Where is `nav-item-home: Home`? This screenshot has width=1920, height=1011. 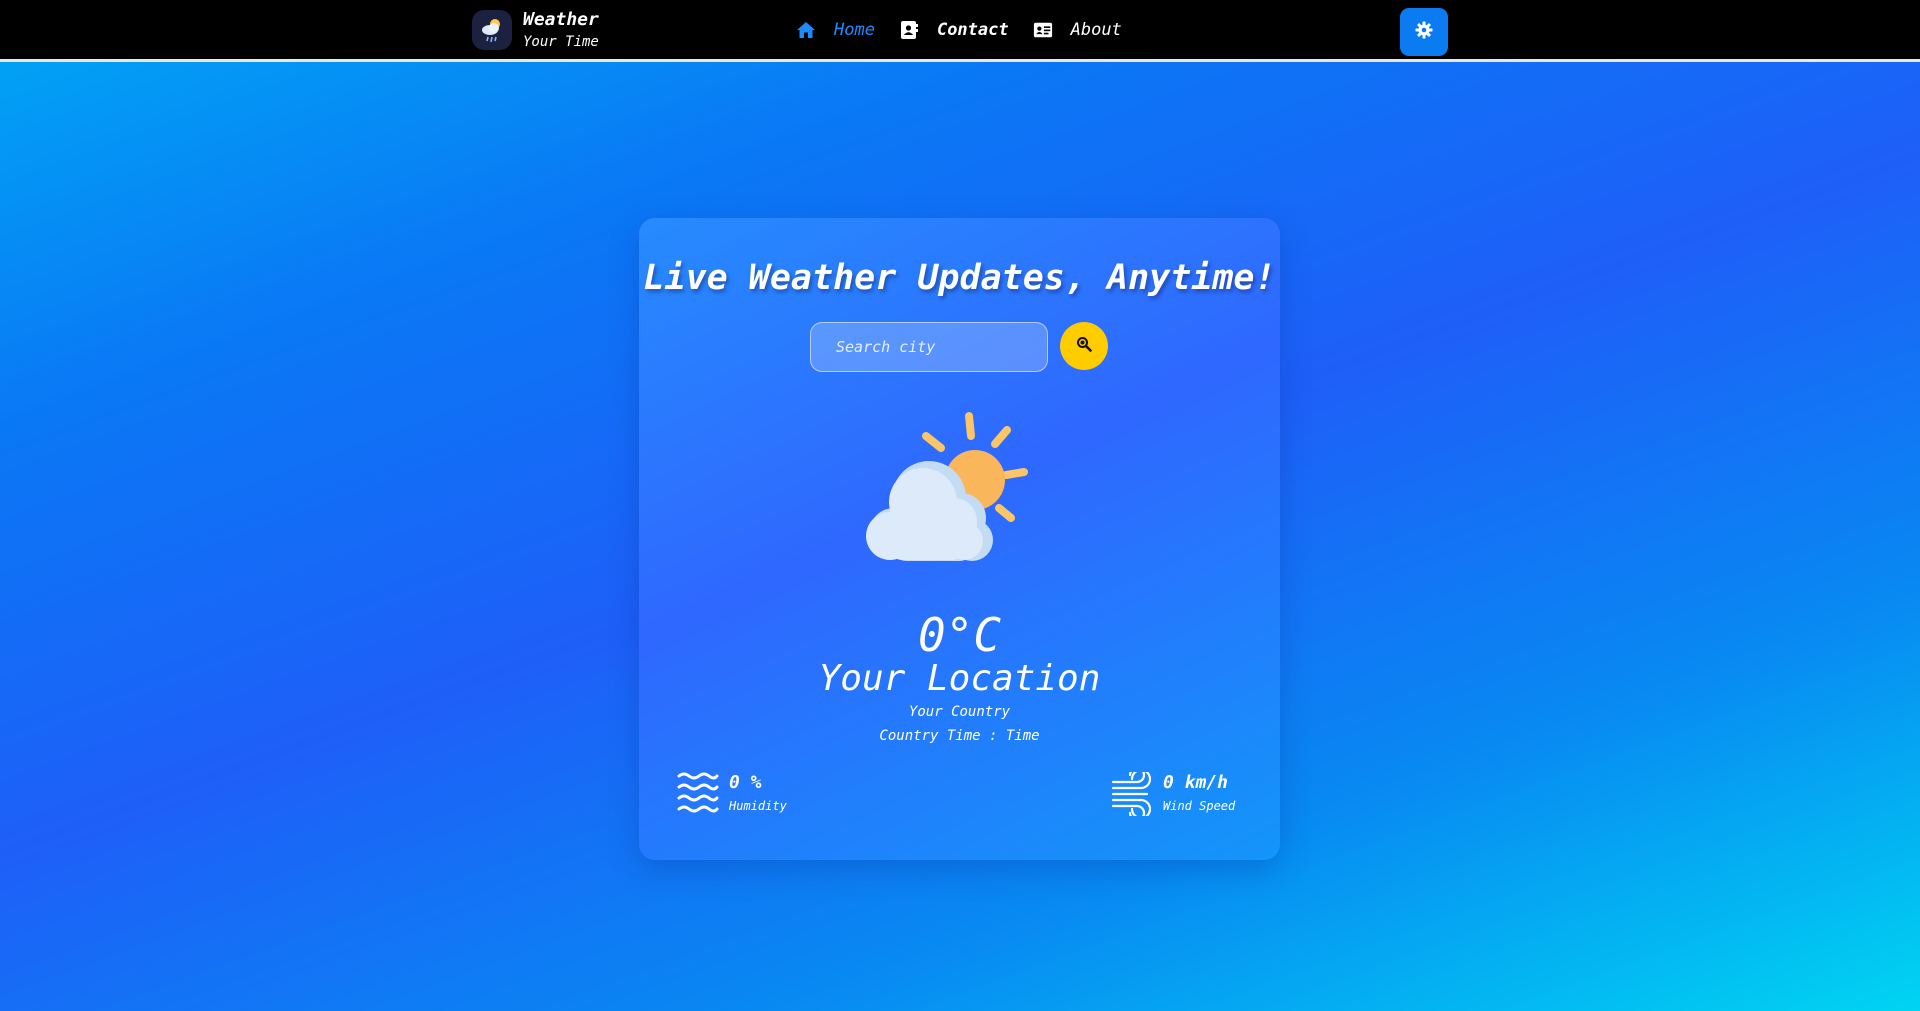
nav-item-home: Home is located at coordinates (835, 30).